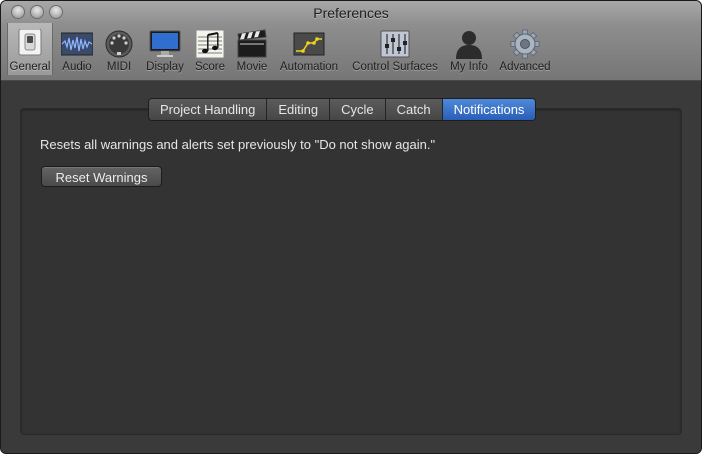 The width and height of the screenshot is (702, 454). I want to click on toolbar-item-movie: Movie, so click(252, 51).